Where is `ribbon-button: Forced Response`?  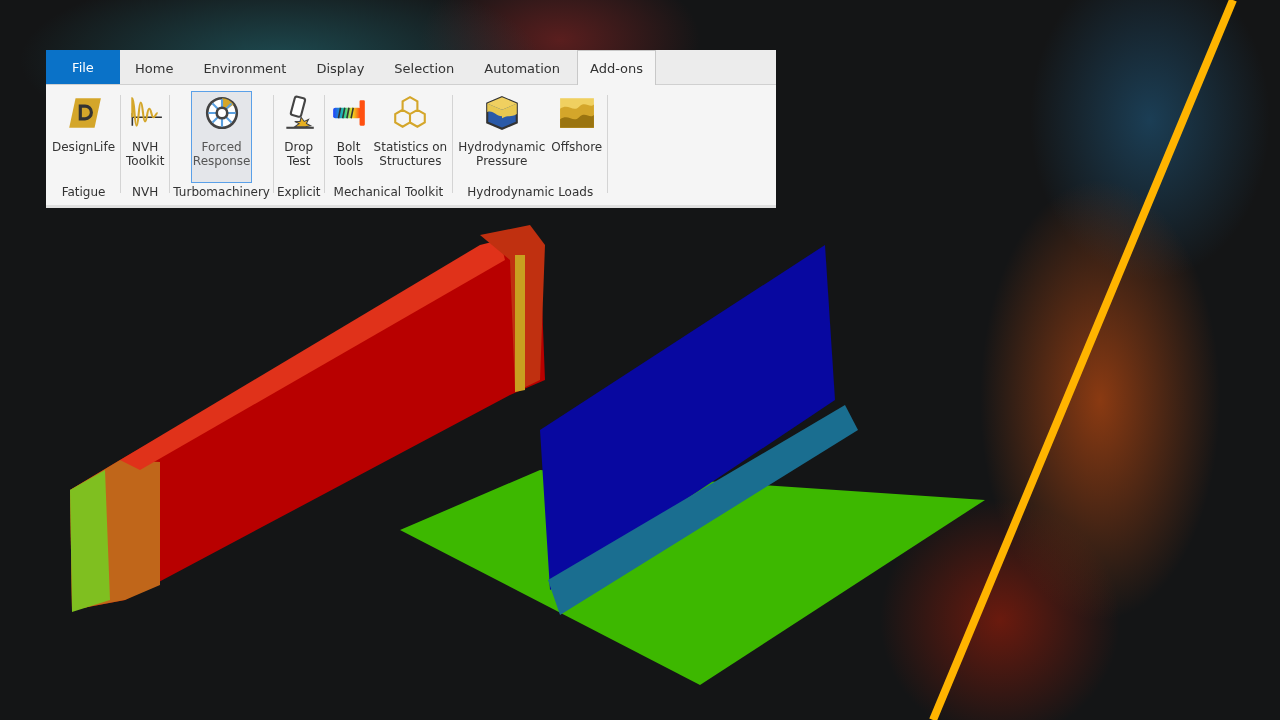 ribbon-button: Forced Response is located at coordinates (221, 137).